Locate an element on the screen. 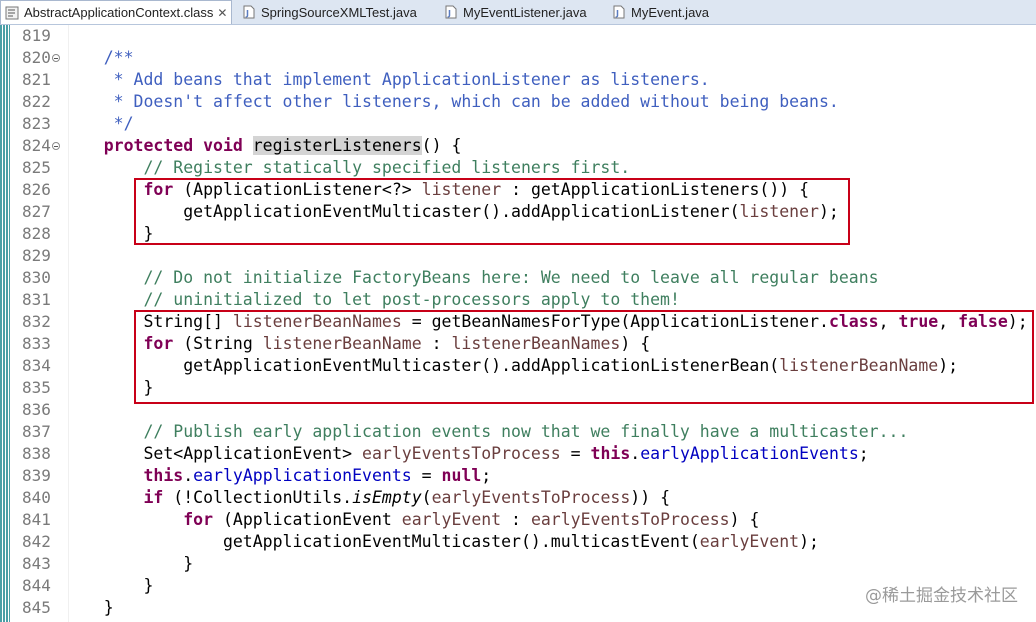  keyword: null is located at coordinates (461, 475).